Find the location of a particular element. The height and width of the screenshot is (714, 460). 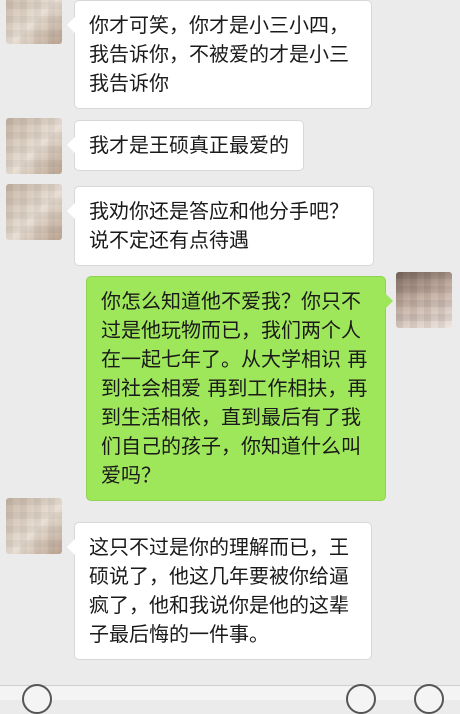

message-line: 你才可笑，你才是小三小四， is located at coordinates (219, 25).